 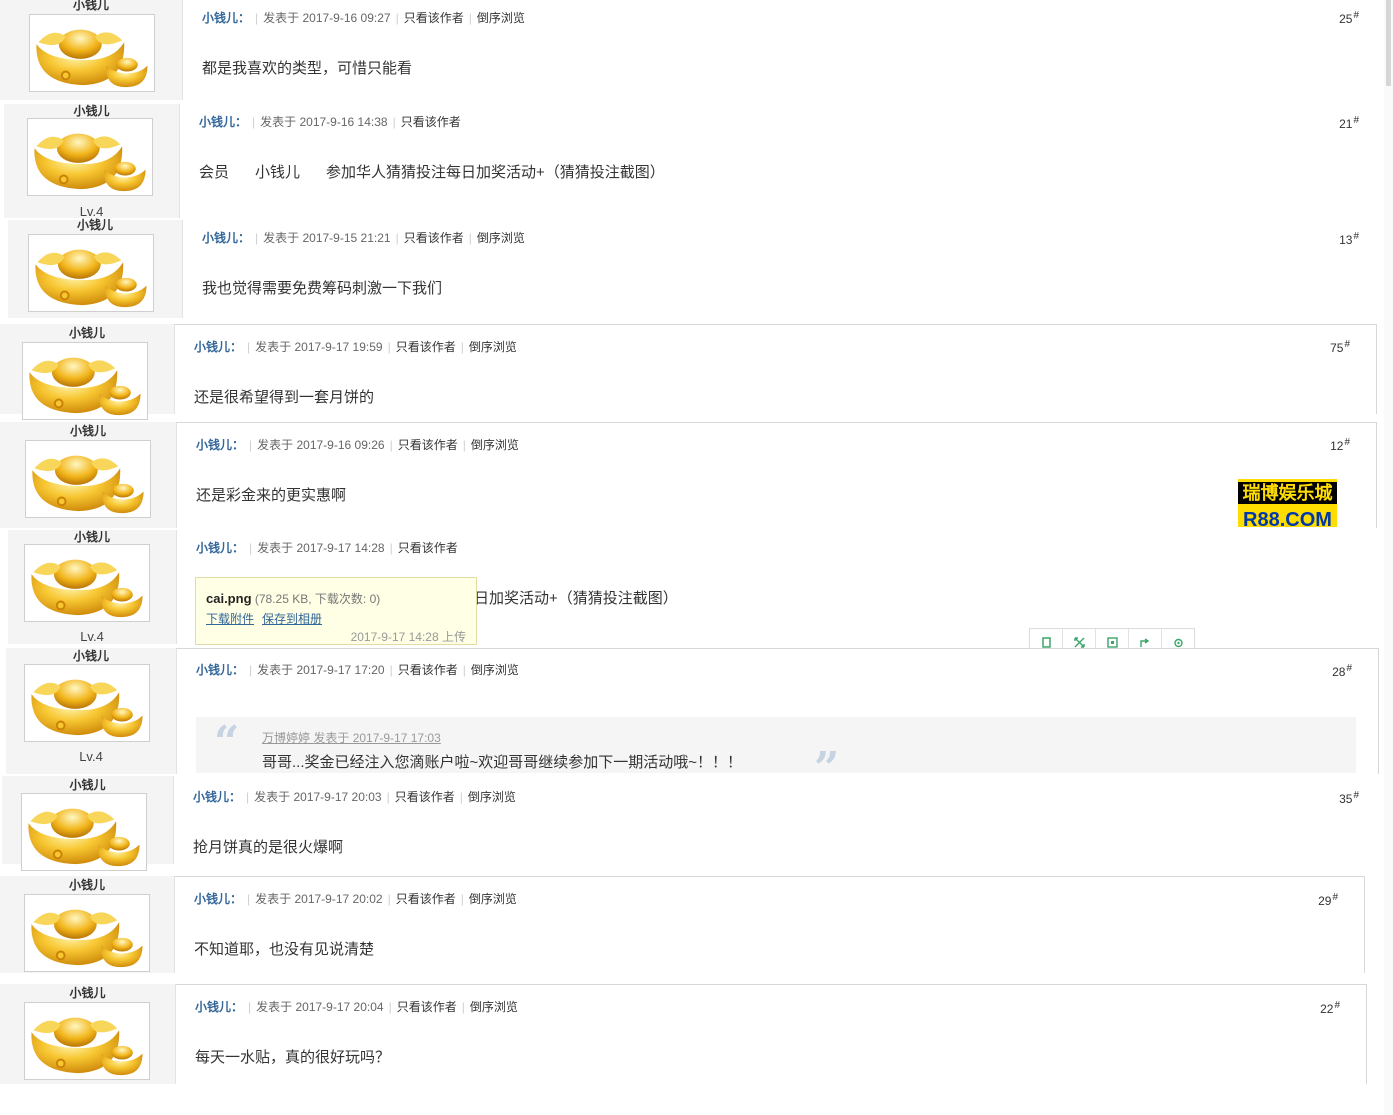 What do you see at coordinates (1287, 518) in the screenshot?
I see `ad-line-2: R88.COM` at bounding box center [1287, 518].